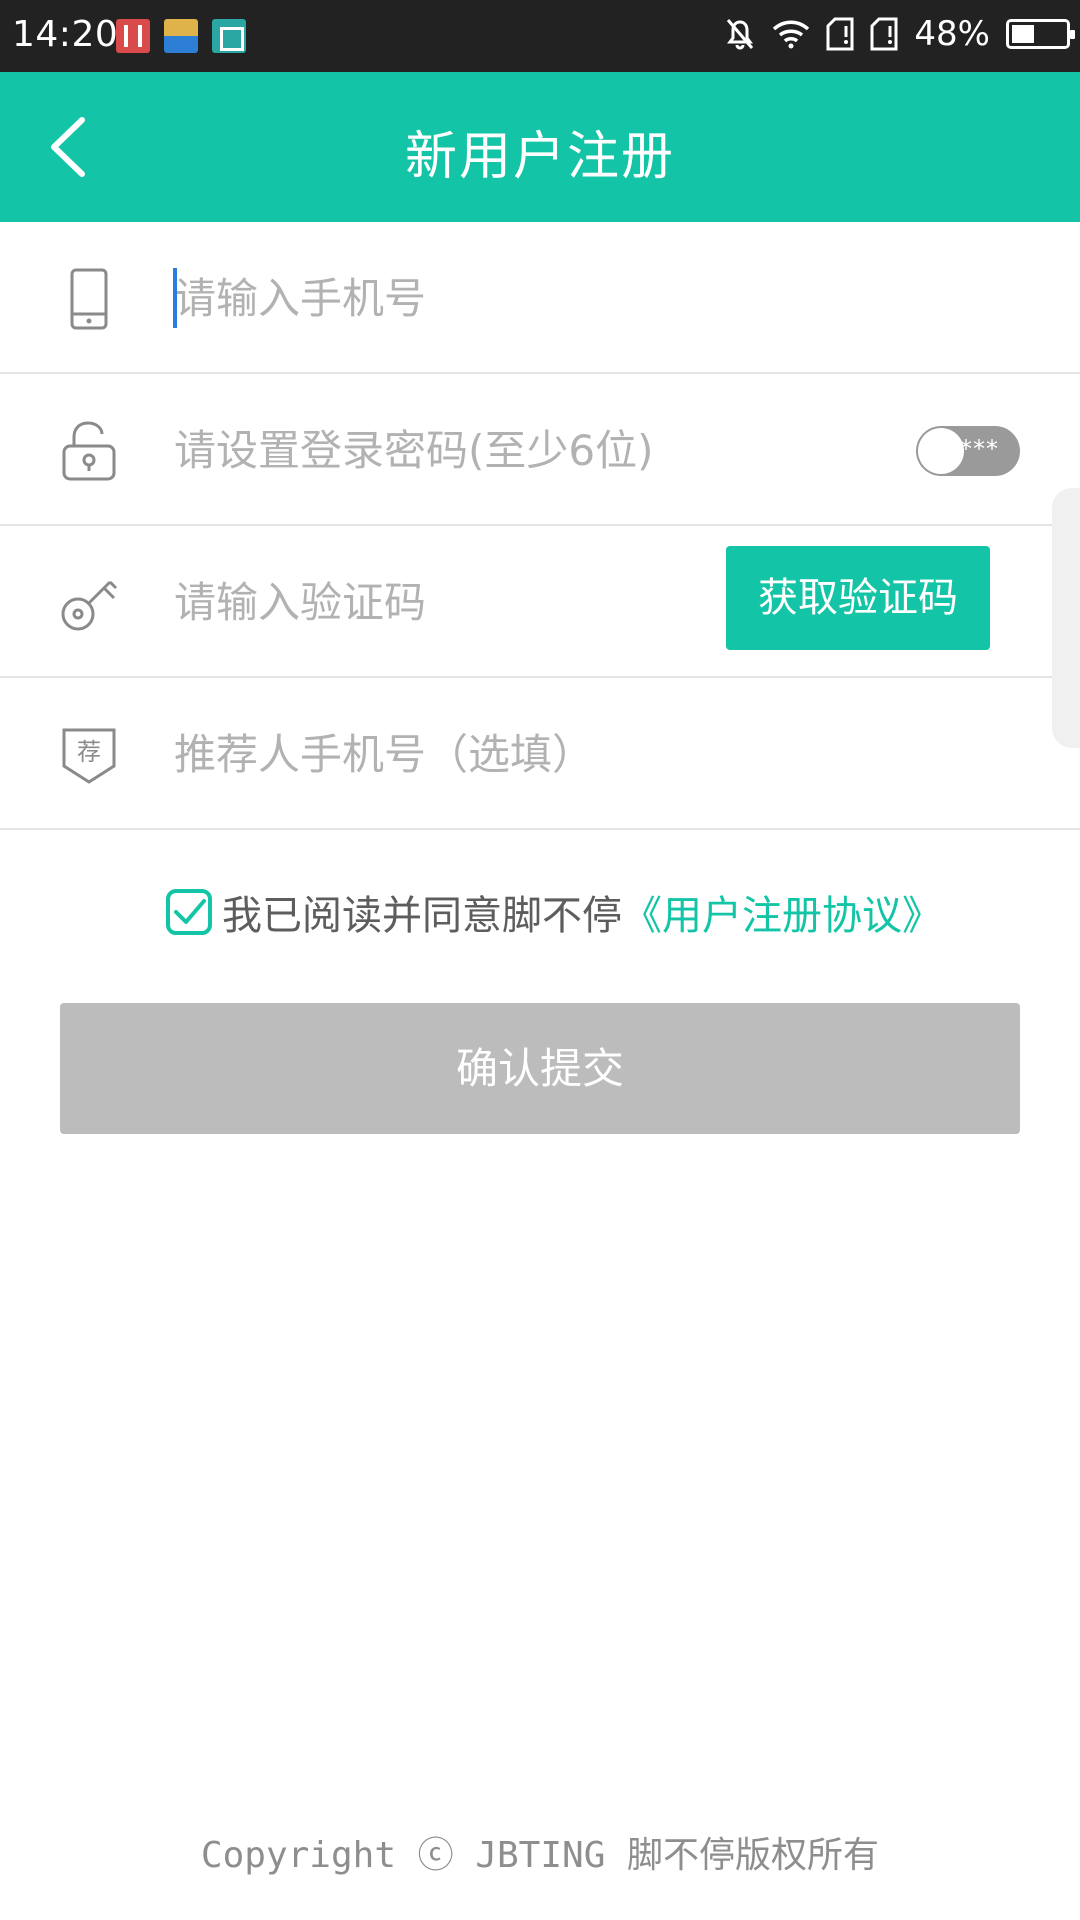  What do you see at coordinates (791, 34) in the screenshot?
I see `wifi-icon` at bounding box center [791, 34].